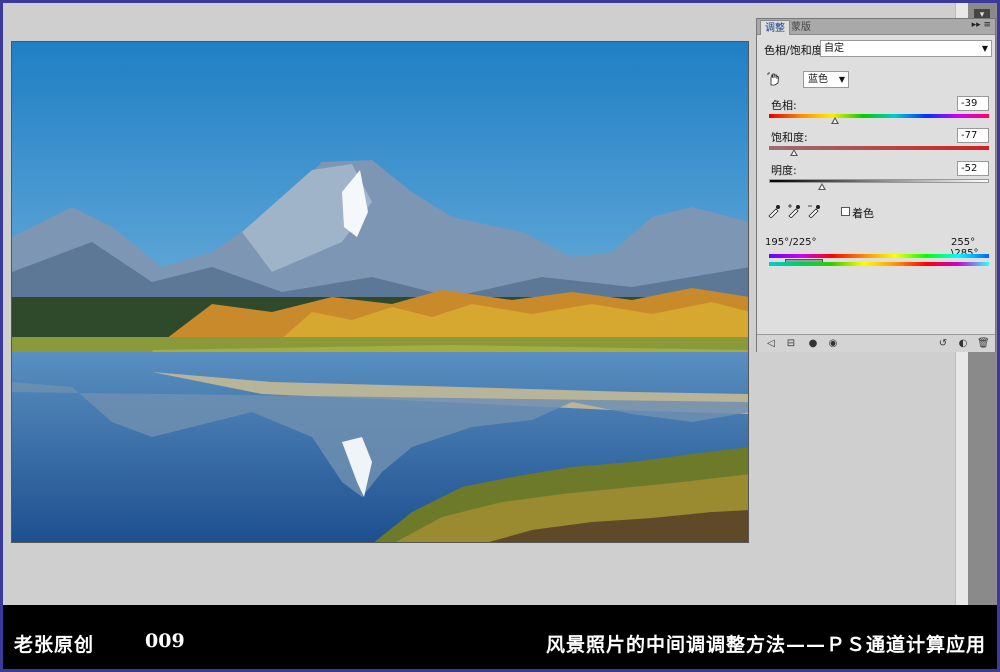 The width and height of the screenshot is (1000, 672). Describe the element at coordinates (863, 213) in the screenshot. I see `colorize-label: 着色` at that location.